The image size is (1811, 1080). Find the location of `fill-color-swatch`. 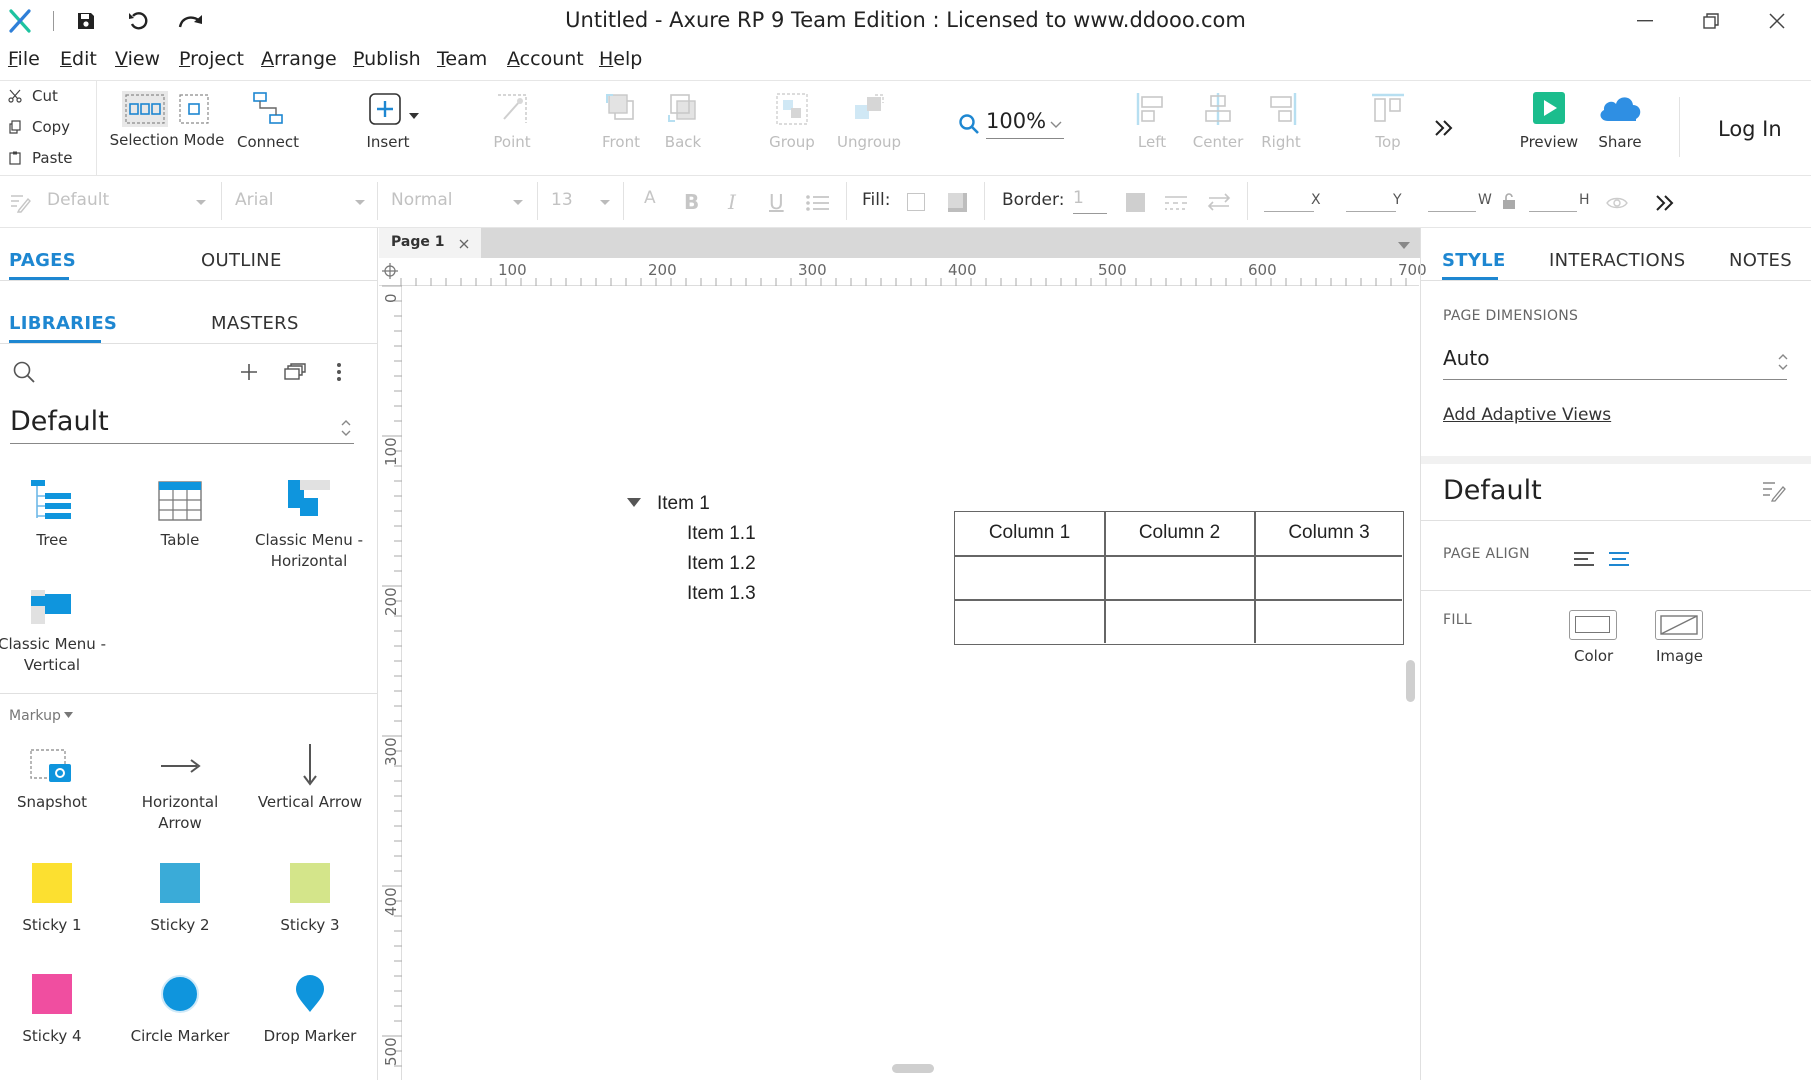

fill-color-swatch is located at coordinates (916, 202).